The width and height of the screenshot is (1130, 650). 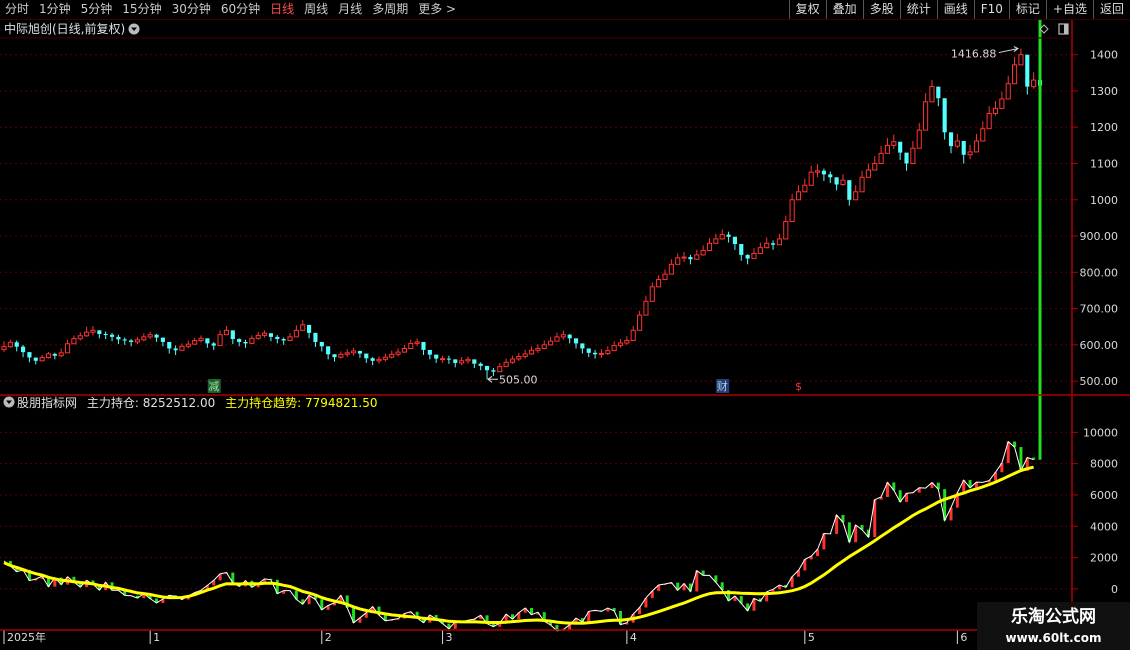 What do you see at coordinates (390, 9) in the screenshot?
I see `period-tab-9: 多周期` at bounding box center [390, 9].